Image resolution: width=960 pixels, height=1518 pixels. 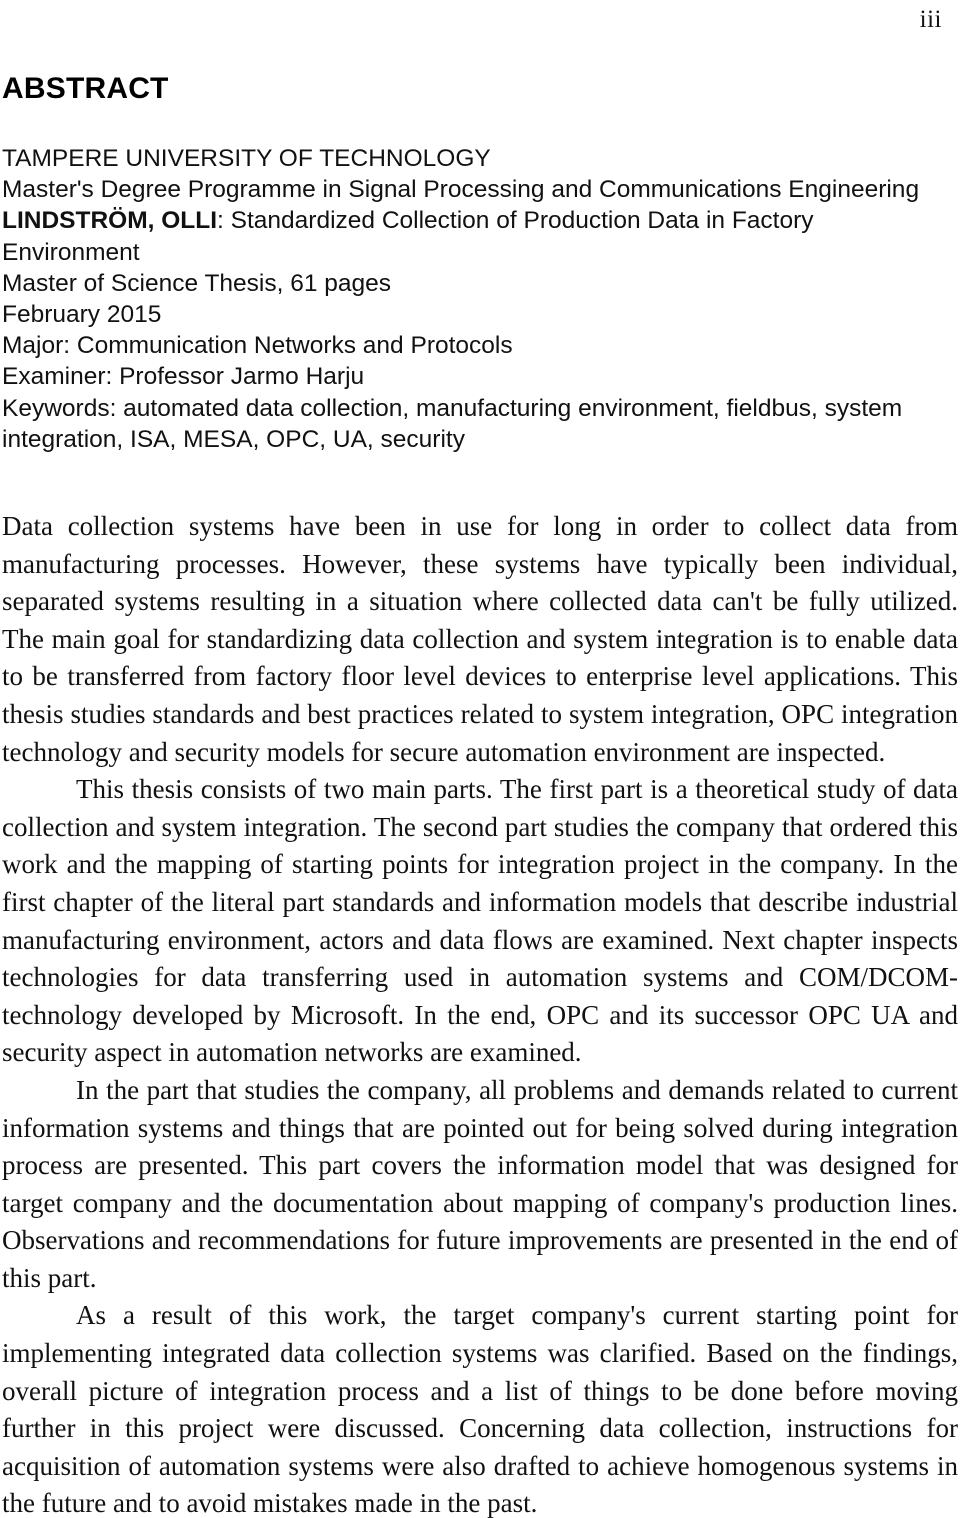 I want to click on meta-author: LINDSTRÖM, OLLI, so click(x=110, y=221).